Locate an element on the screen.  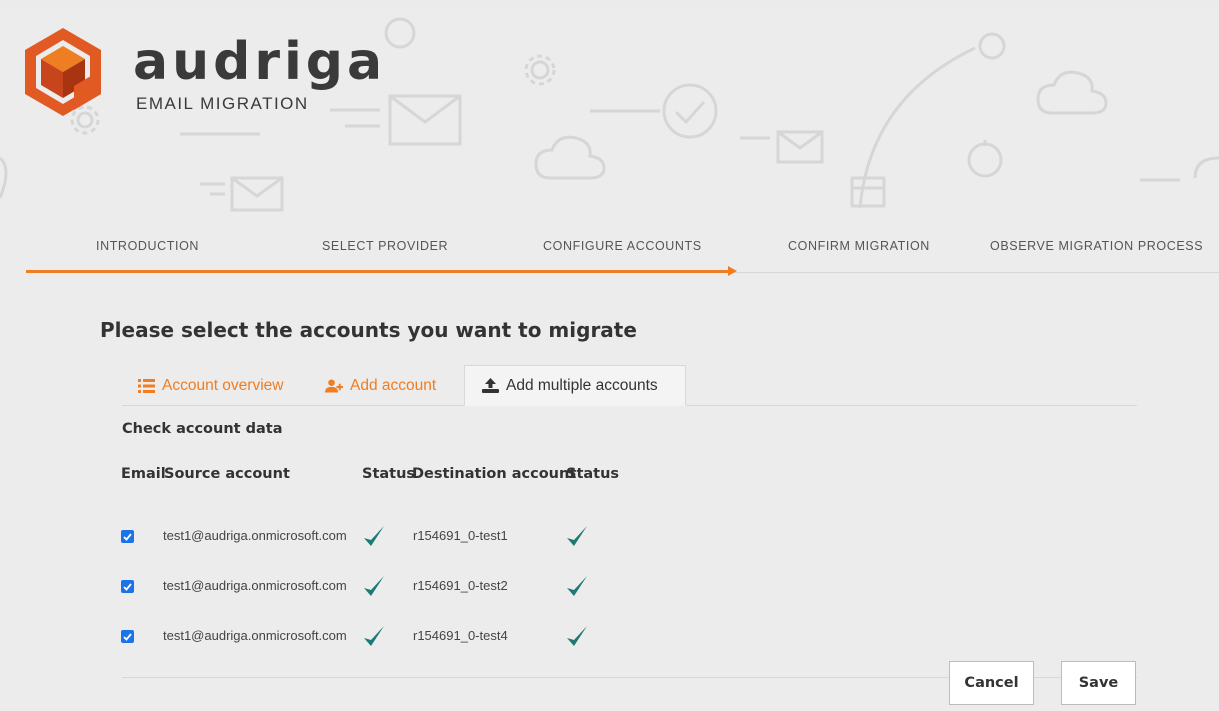
brand-subtitle: EMAIL MIGRATION is located at coordinates (222, 103).